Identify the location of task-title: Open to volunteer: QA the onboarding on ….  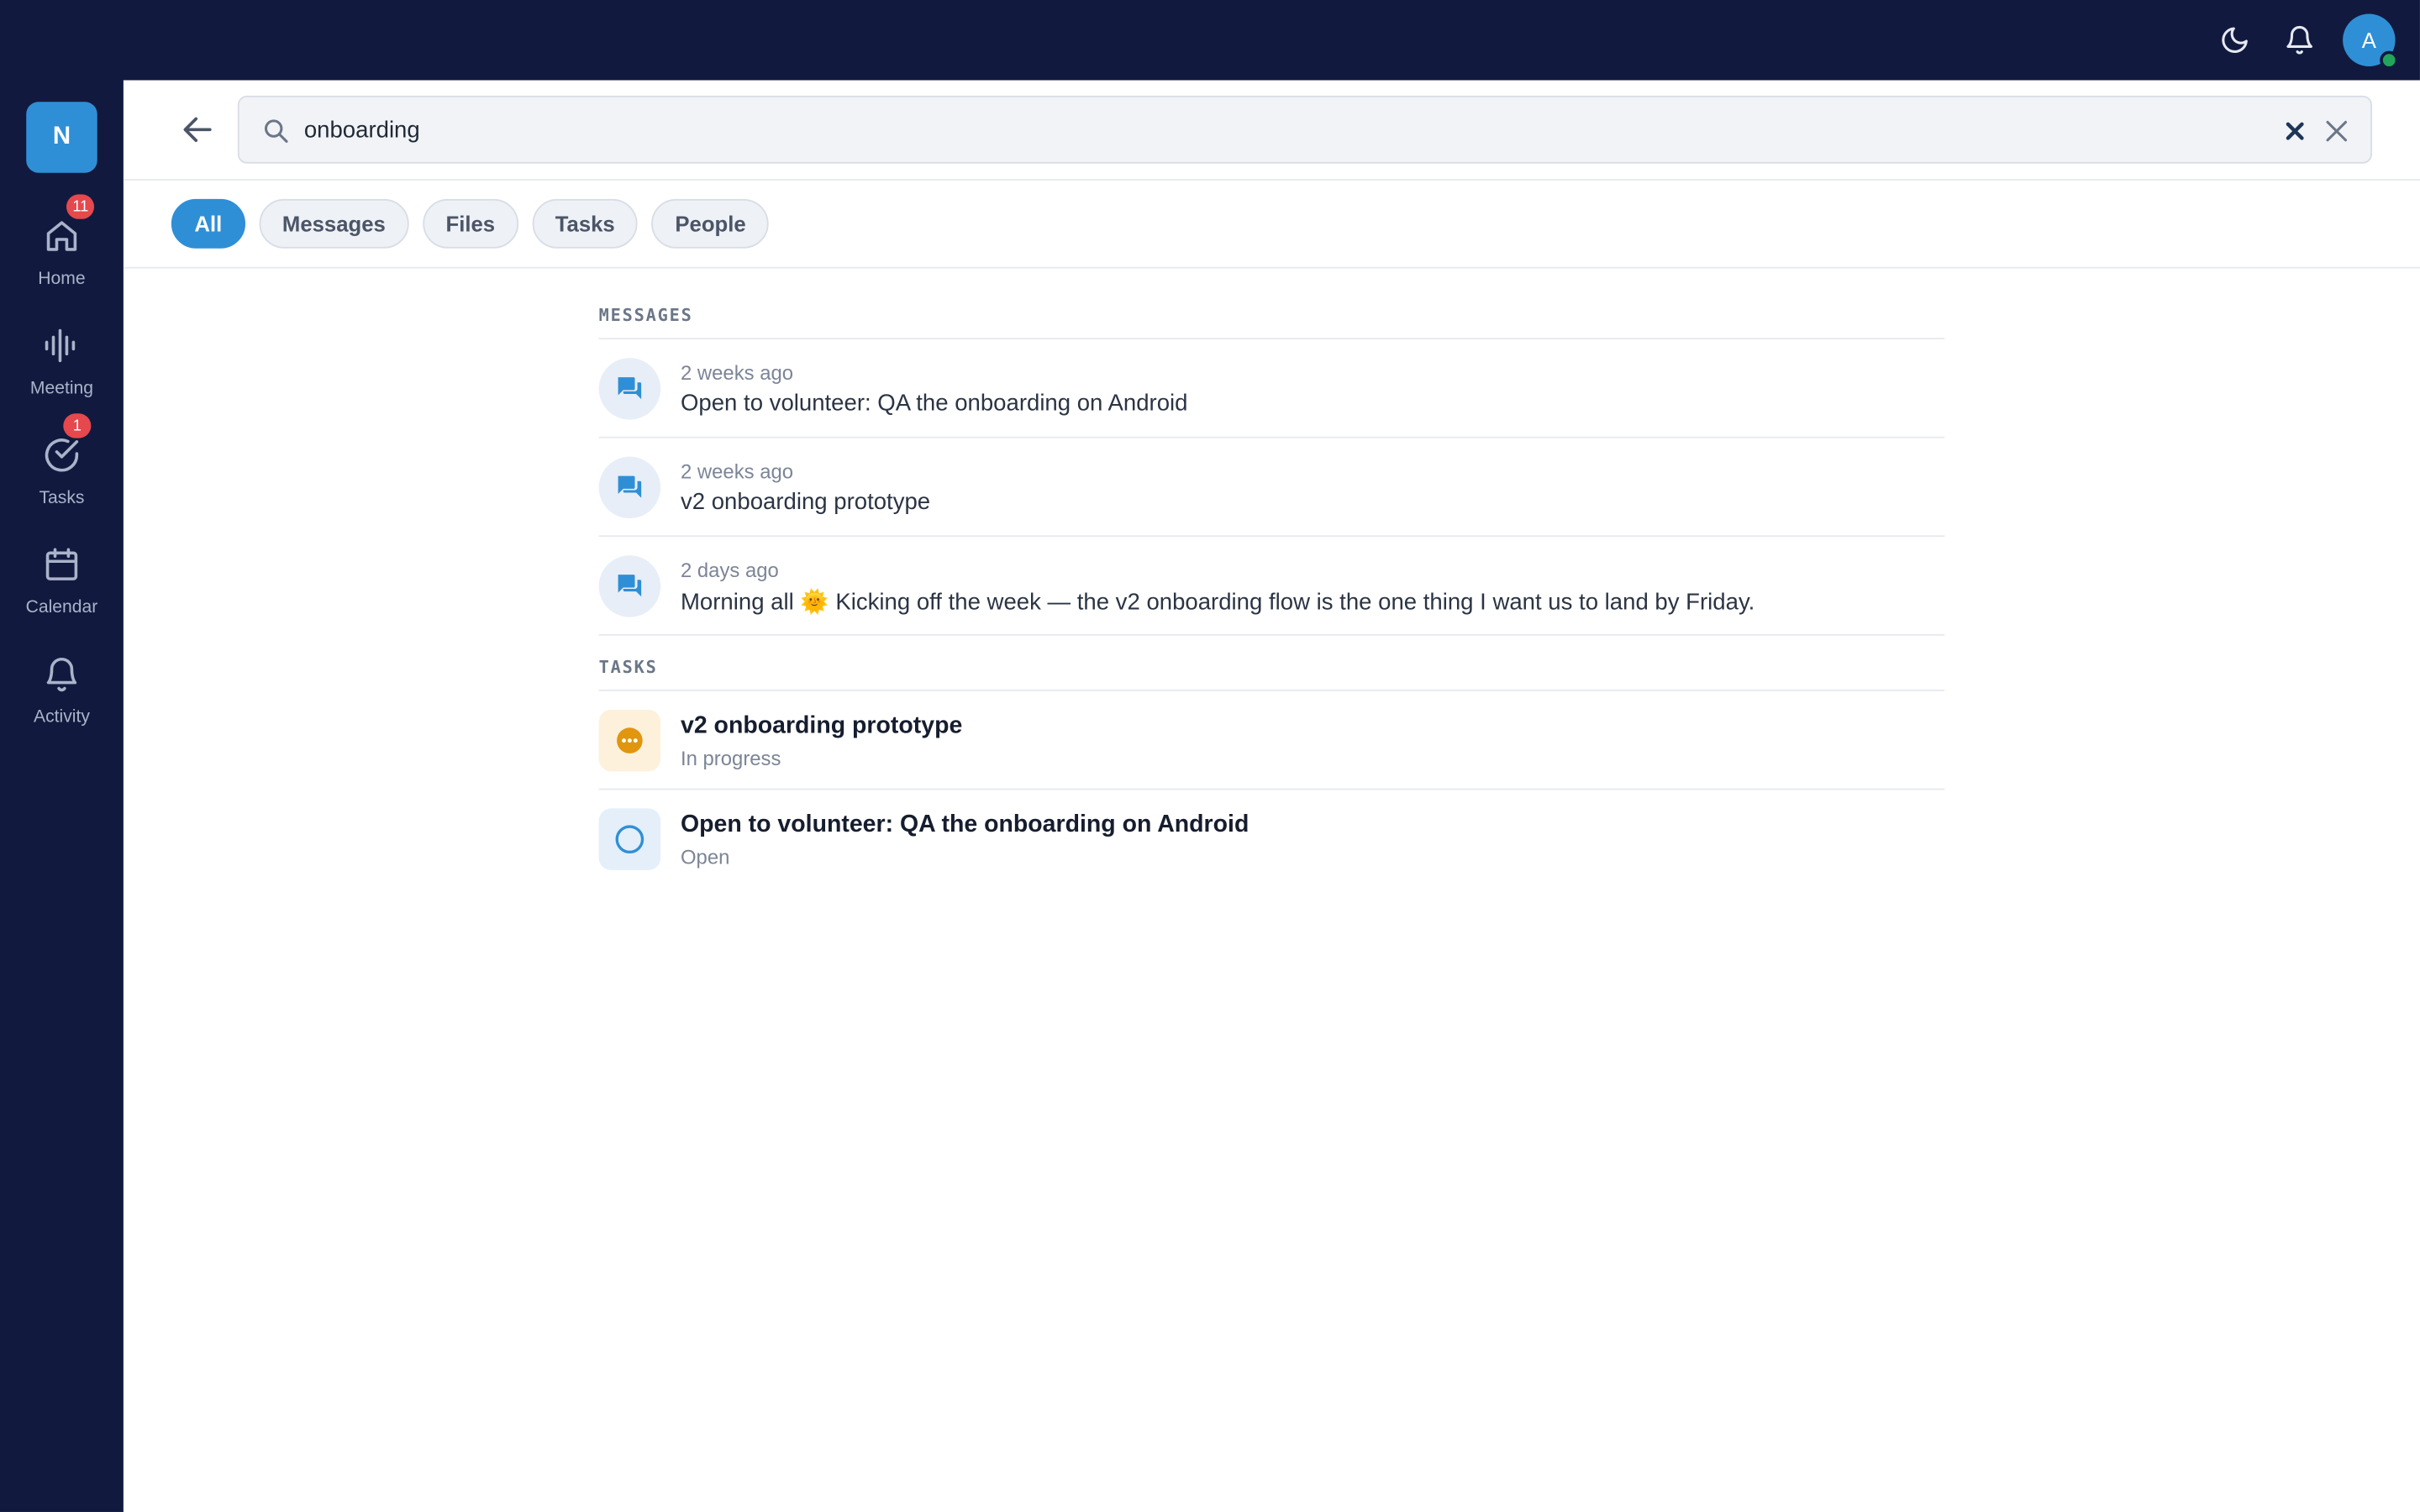
(964, 824).